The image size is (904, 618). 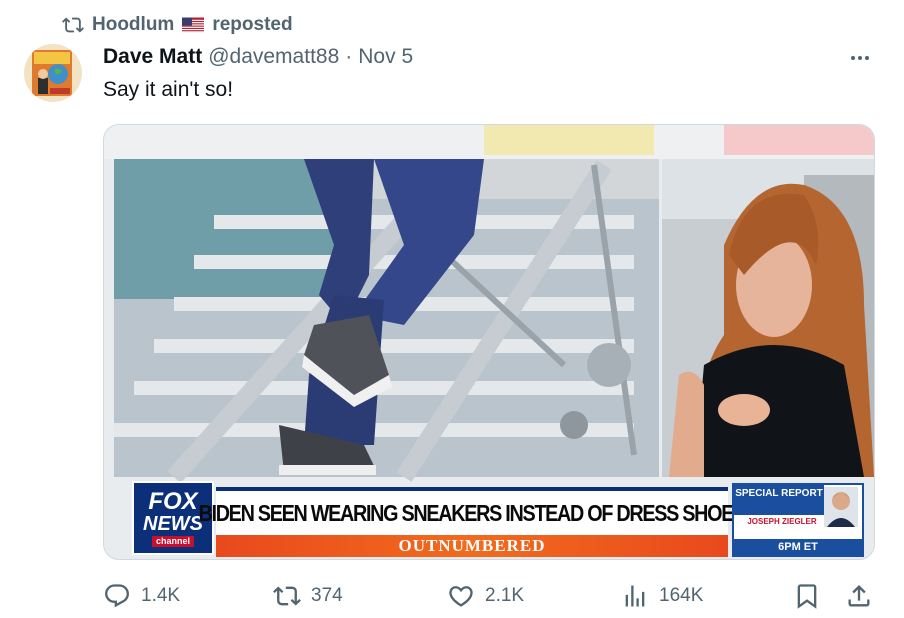 What do you see at coordinates (193, 25) in the screenshot?
I see `us-flag-icon` at bounding box center [193, 25].